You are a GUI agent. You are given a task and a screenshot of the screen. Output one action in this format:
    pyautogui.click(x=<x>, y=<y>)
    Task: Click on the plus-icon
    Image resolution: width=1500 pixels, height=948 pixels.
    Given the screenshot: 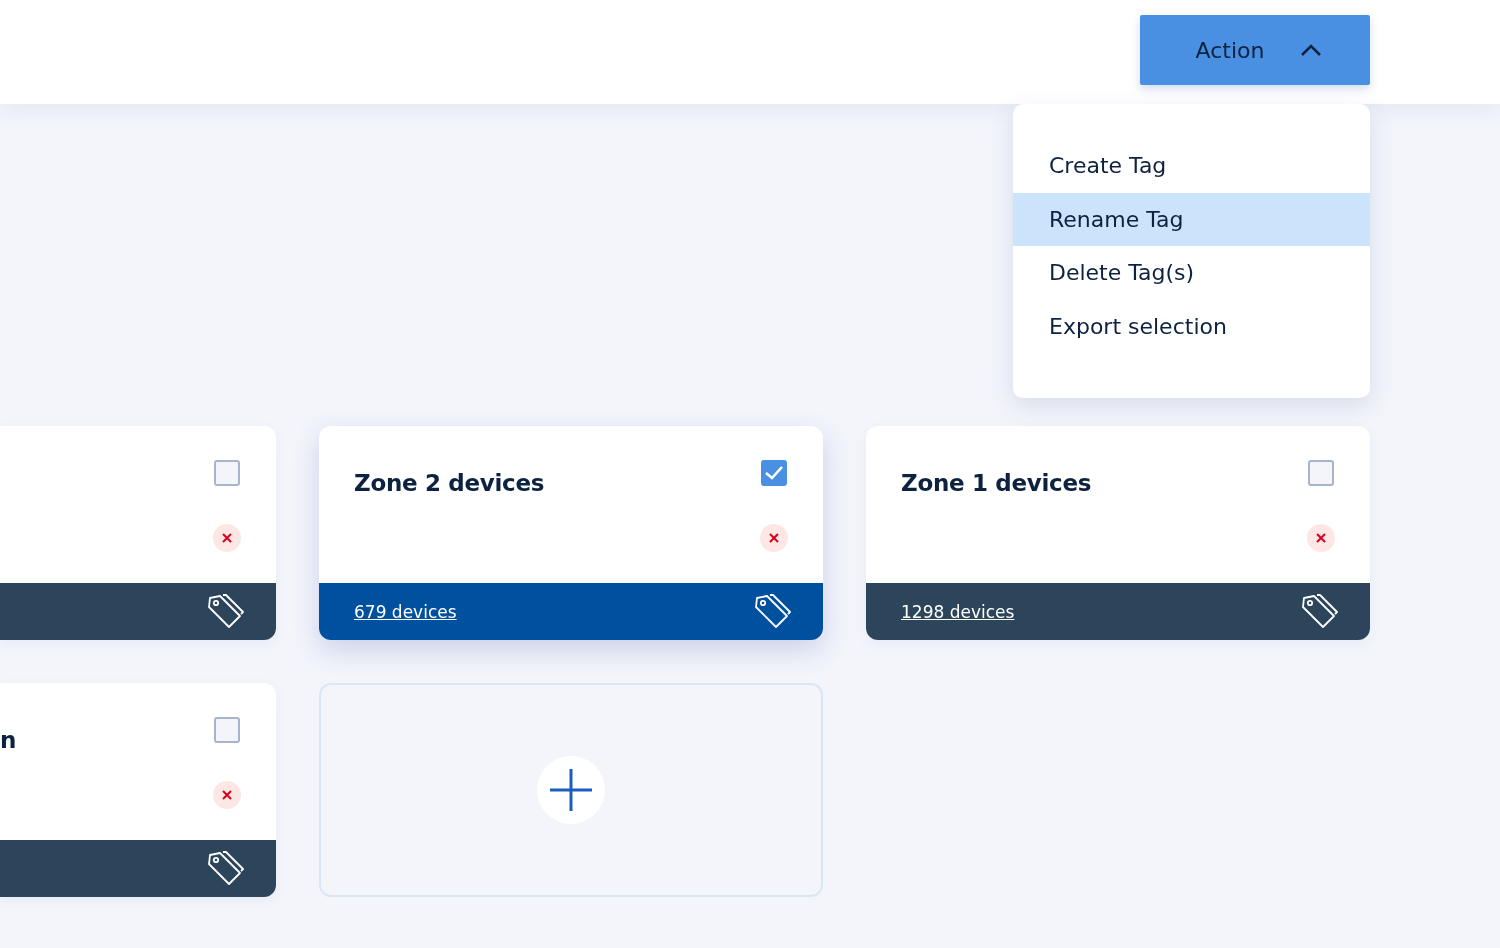 What is the action you would take?
    pyautogui.click(x=571, y=790)
    